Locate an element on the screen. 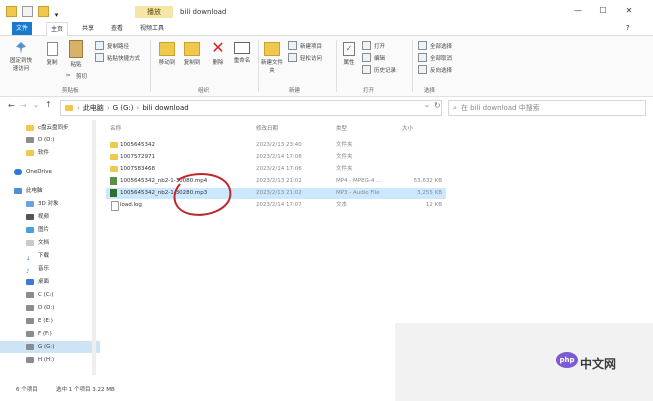 Image resolution: width=653 pixels, height=401 pixels. select-none-button: 全部取消 is located at coordinates (435, 57).